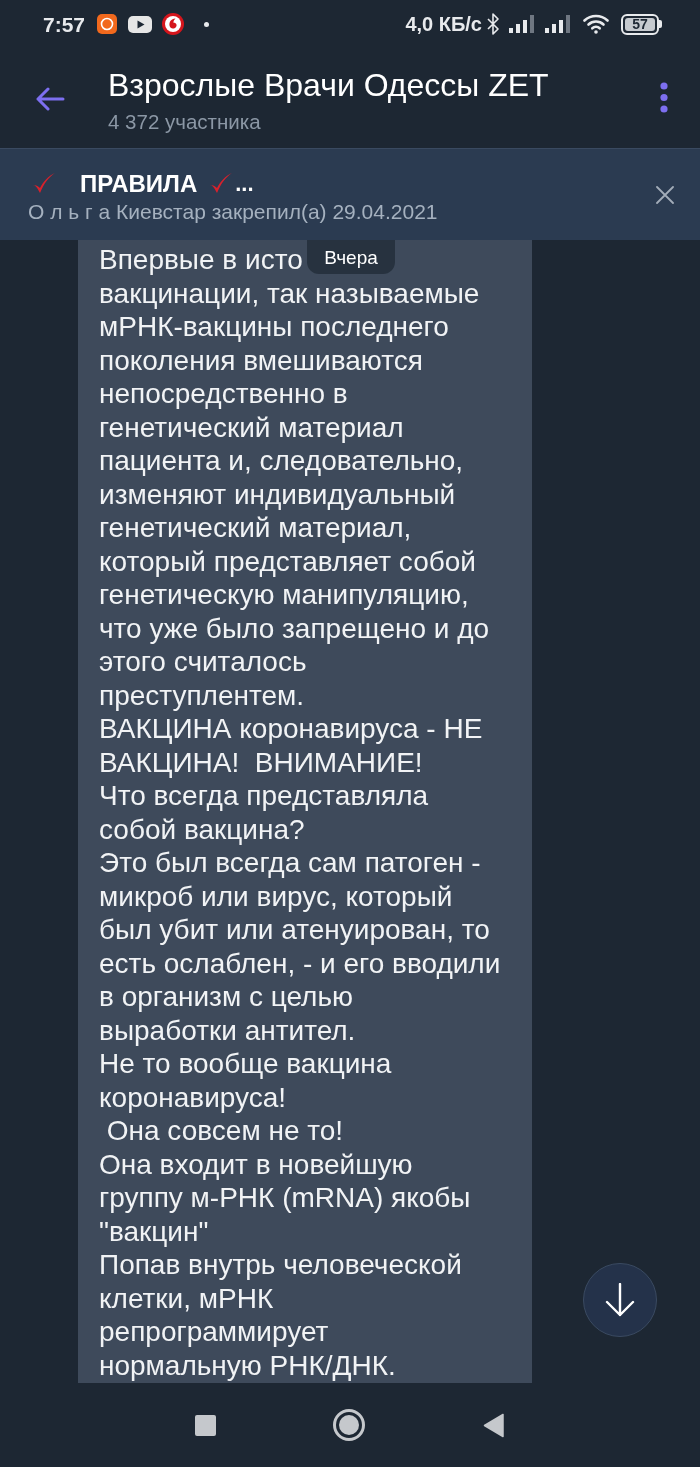 This screenshot has height=1467, width=700. What do you see at coordinates (205, 1425) in the screenshot?
I see `square-icon` at bounding box center [205, 1425].